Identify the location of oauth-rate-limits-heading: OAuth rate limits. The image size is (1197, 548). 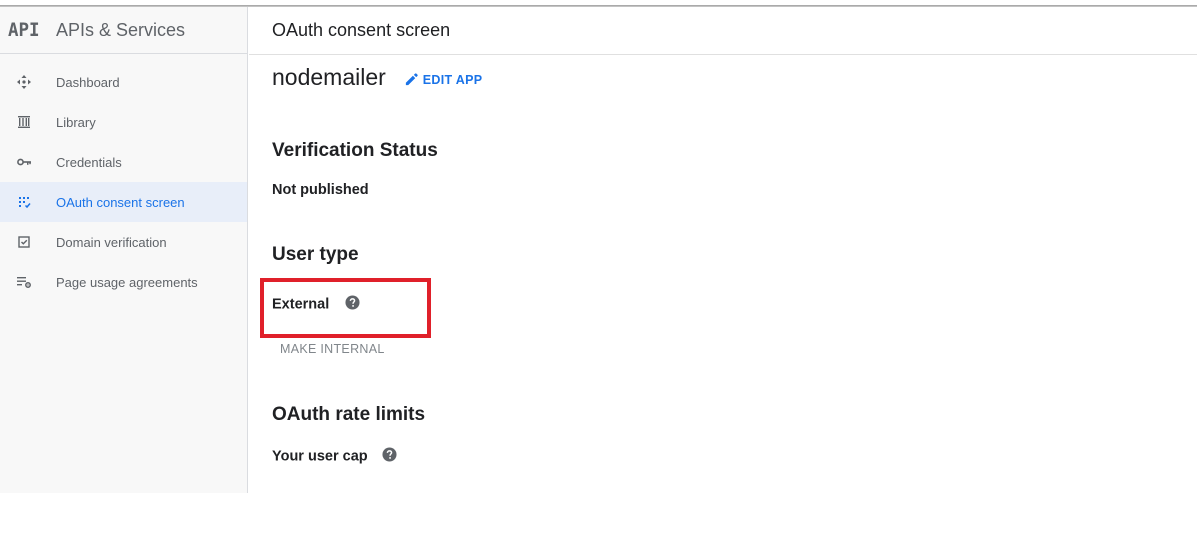
(349, 414).